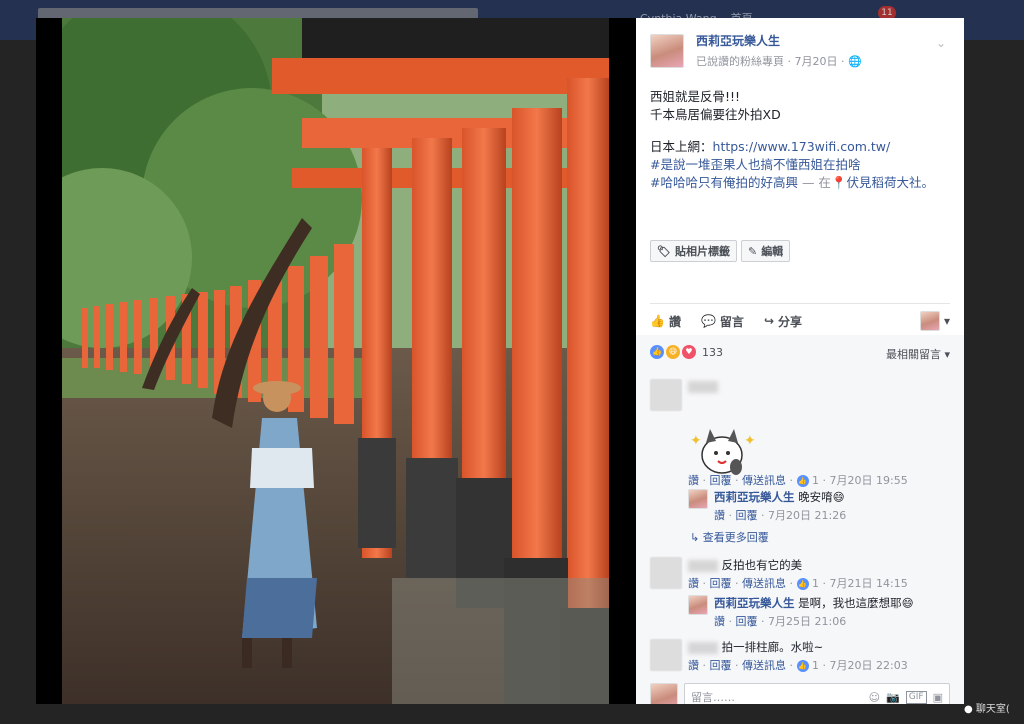 The image size is (1024, 724). I want to click on post-header: 西莉亞玩樂人生 已說讚的粉絲專頁 · 7月20日 · 🌐, so click(756, 50).